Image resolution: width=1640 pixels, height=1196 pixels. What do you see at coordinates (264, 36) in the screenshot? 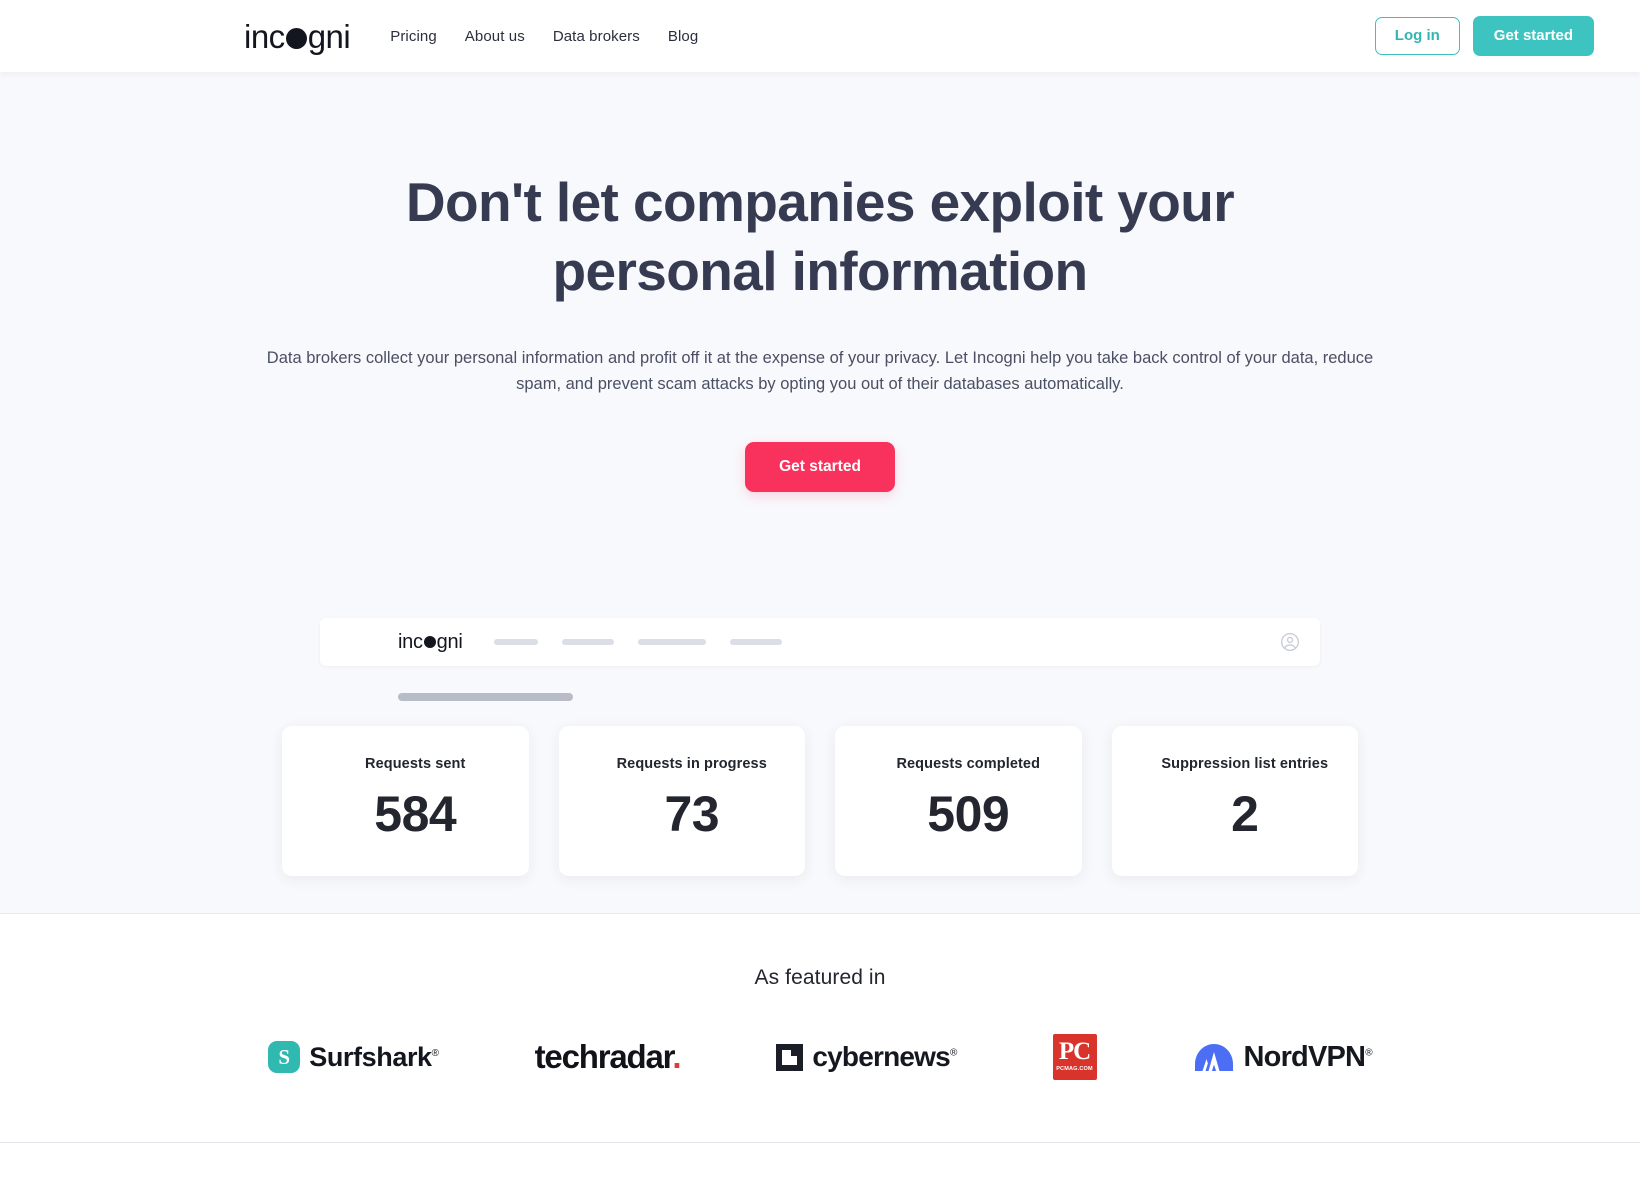
I see `brand-logo-pre: inc` at bounding box center [264, 36].